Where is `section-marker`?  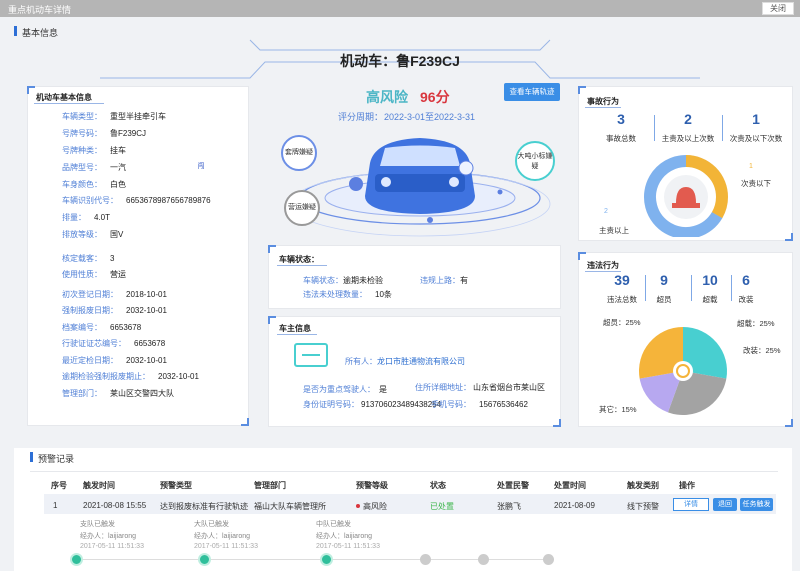
section-marker is located at coordinates (15, 31).